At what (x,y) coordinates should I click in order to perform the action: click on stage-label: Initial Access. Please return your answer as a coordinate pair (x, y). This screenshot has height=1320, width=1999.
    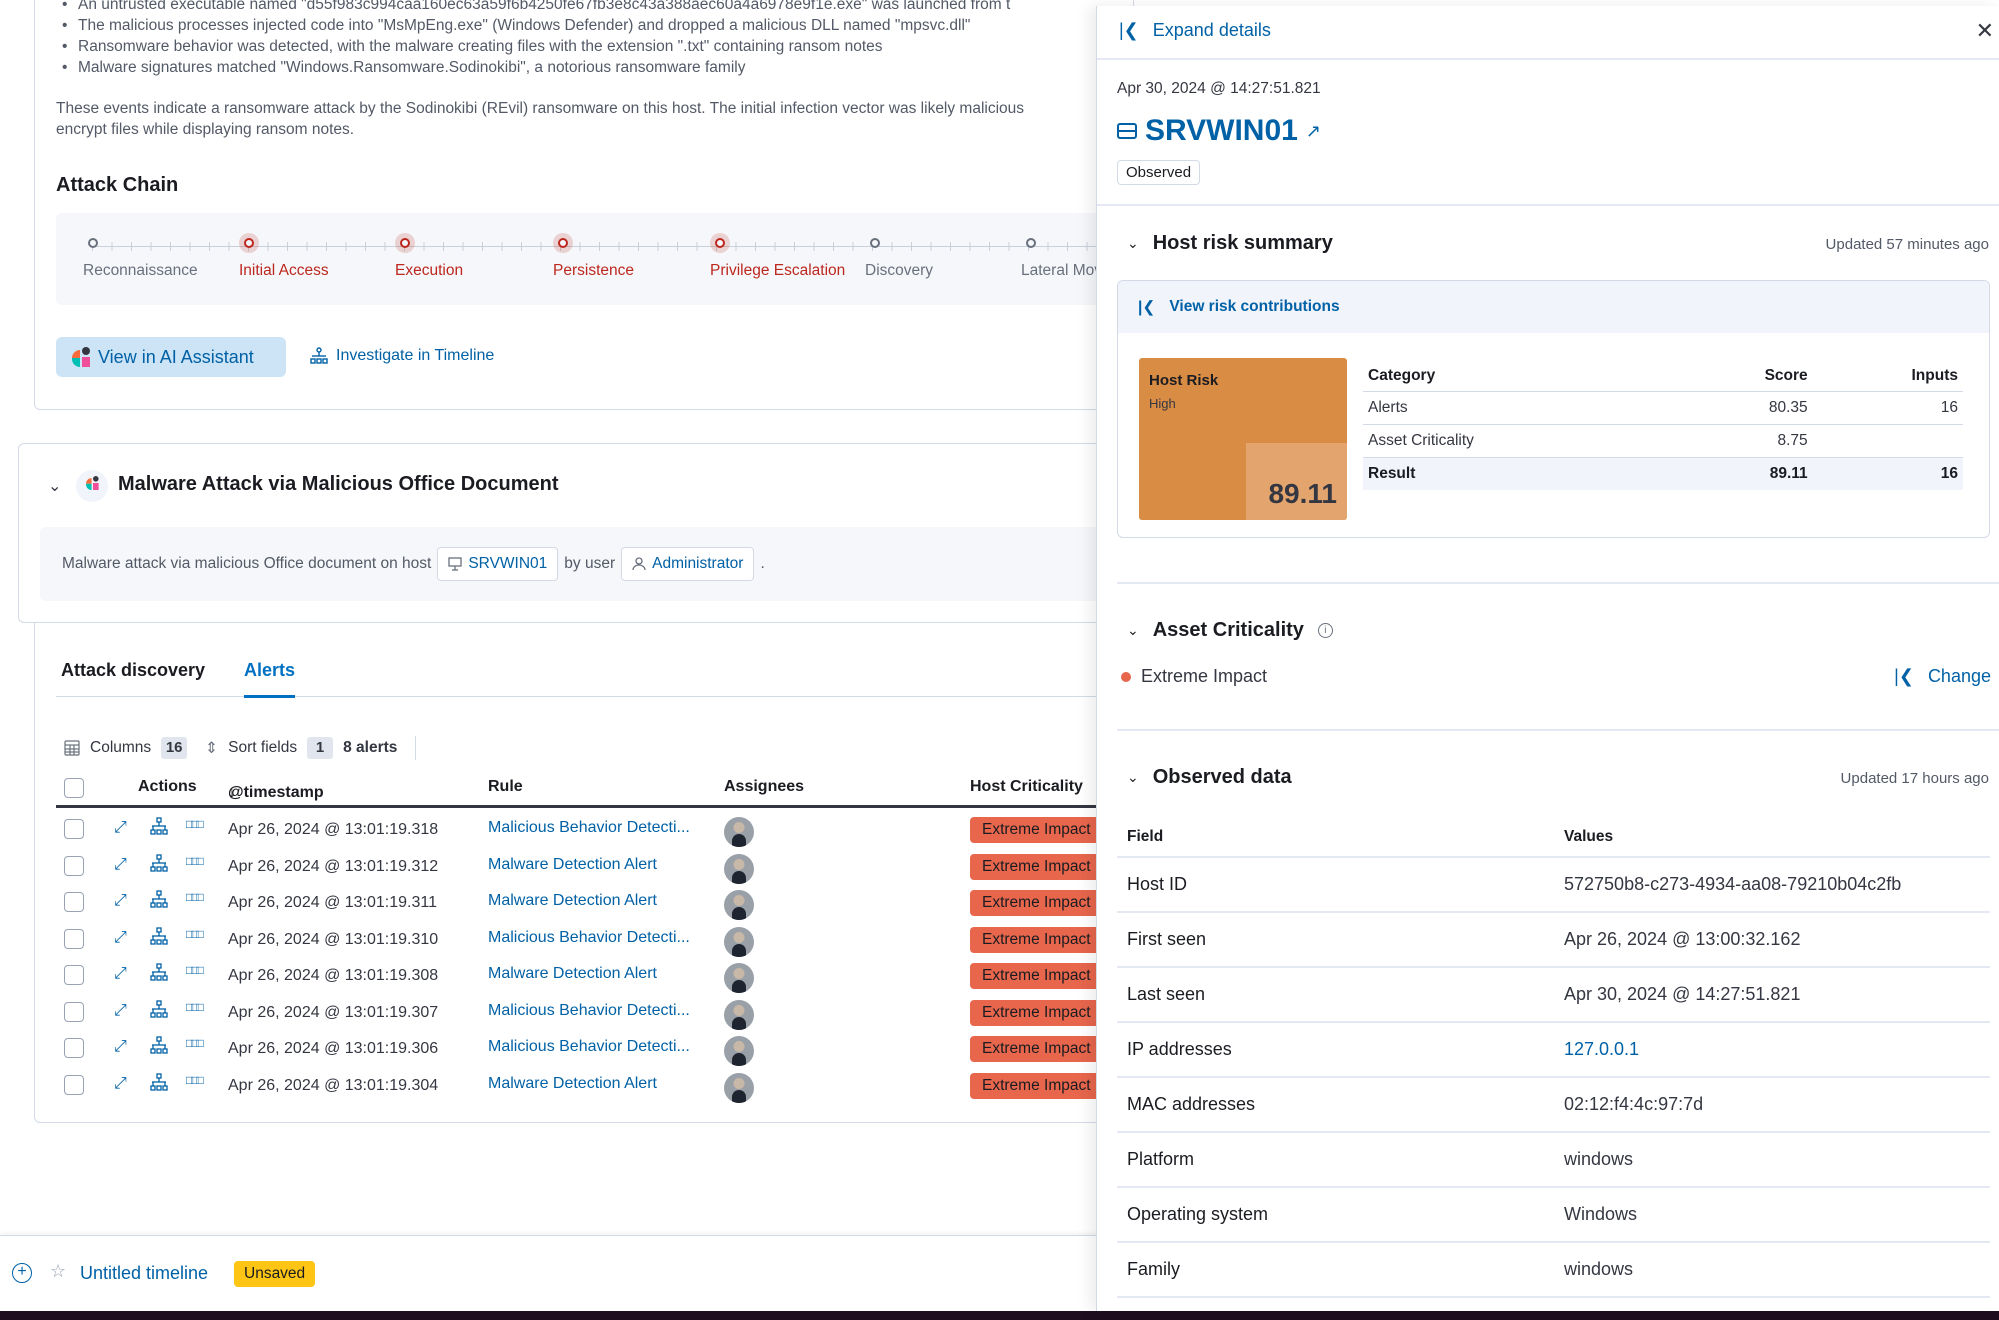
    Looking at the image, I should click on (284, 270).